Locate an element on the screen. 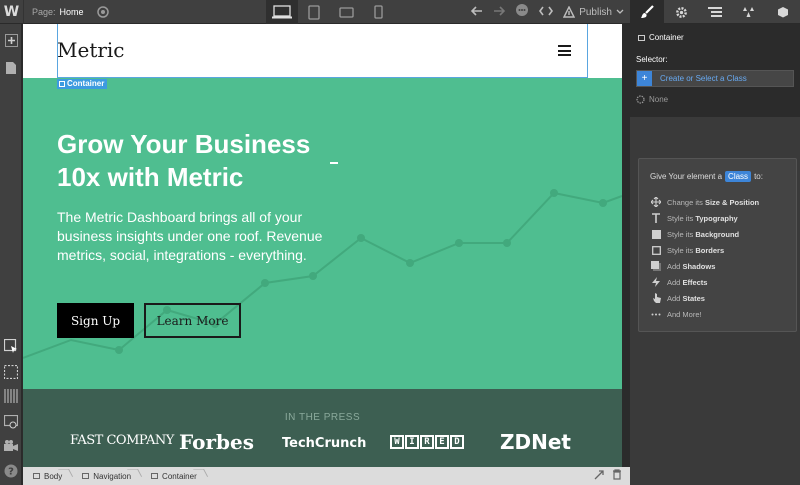  resize-handle is located at coordinates (334, 163).